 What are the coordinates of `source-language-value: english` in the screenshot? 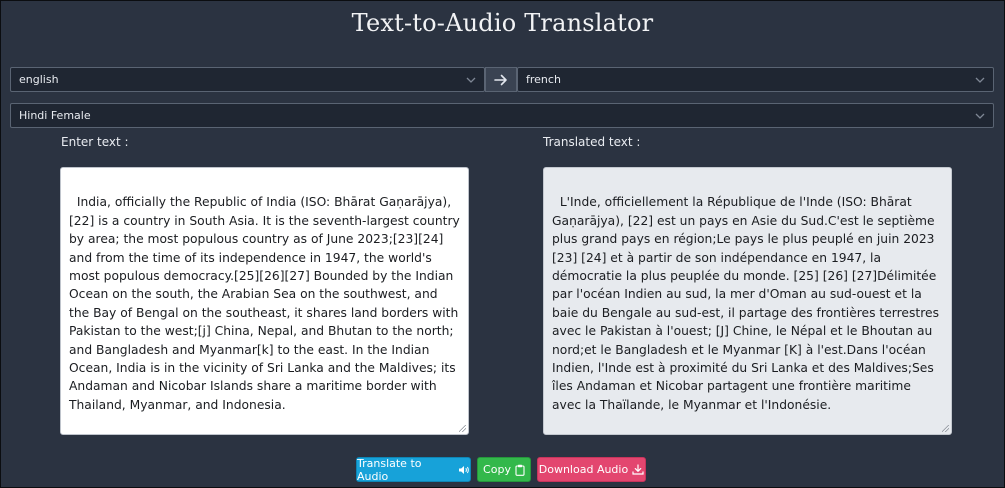 It's located at (39, 79).